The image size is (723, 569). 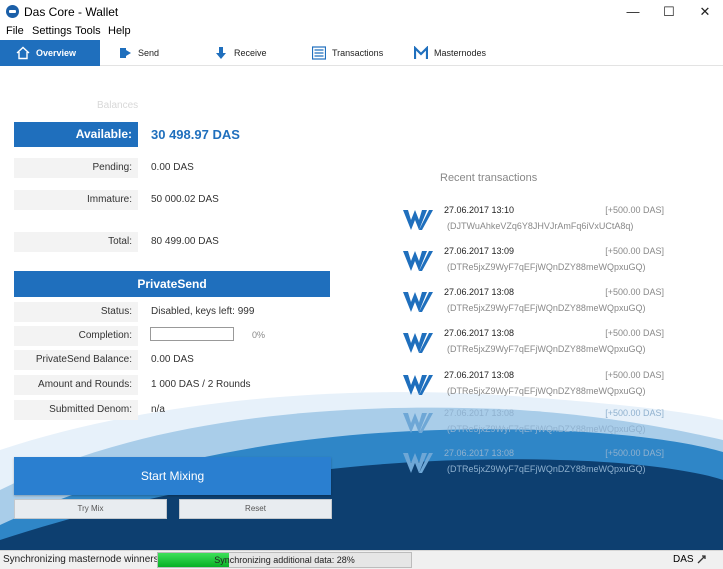 I want to click on transaction-date: 27.06.2017 13:10, so click(x=479, y=210).